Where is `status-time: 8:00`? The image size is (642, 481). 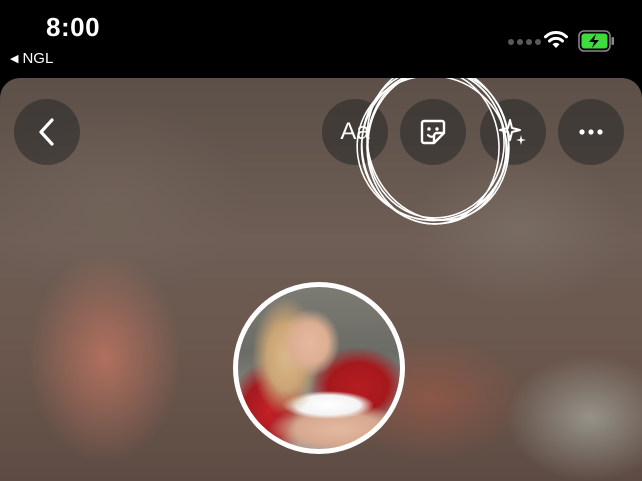
status-time: 8:00 is located at coordinates (73, 27).